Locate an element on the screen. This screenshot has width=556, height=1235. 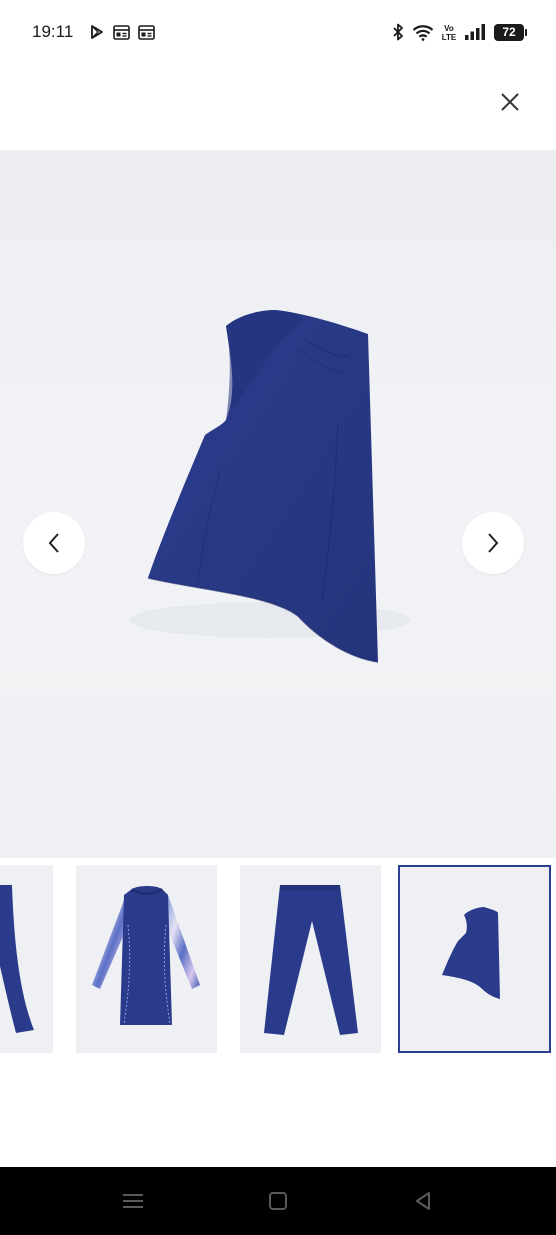
status-left: 19:11 is located at coordinates (94, 32).